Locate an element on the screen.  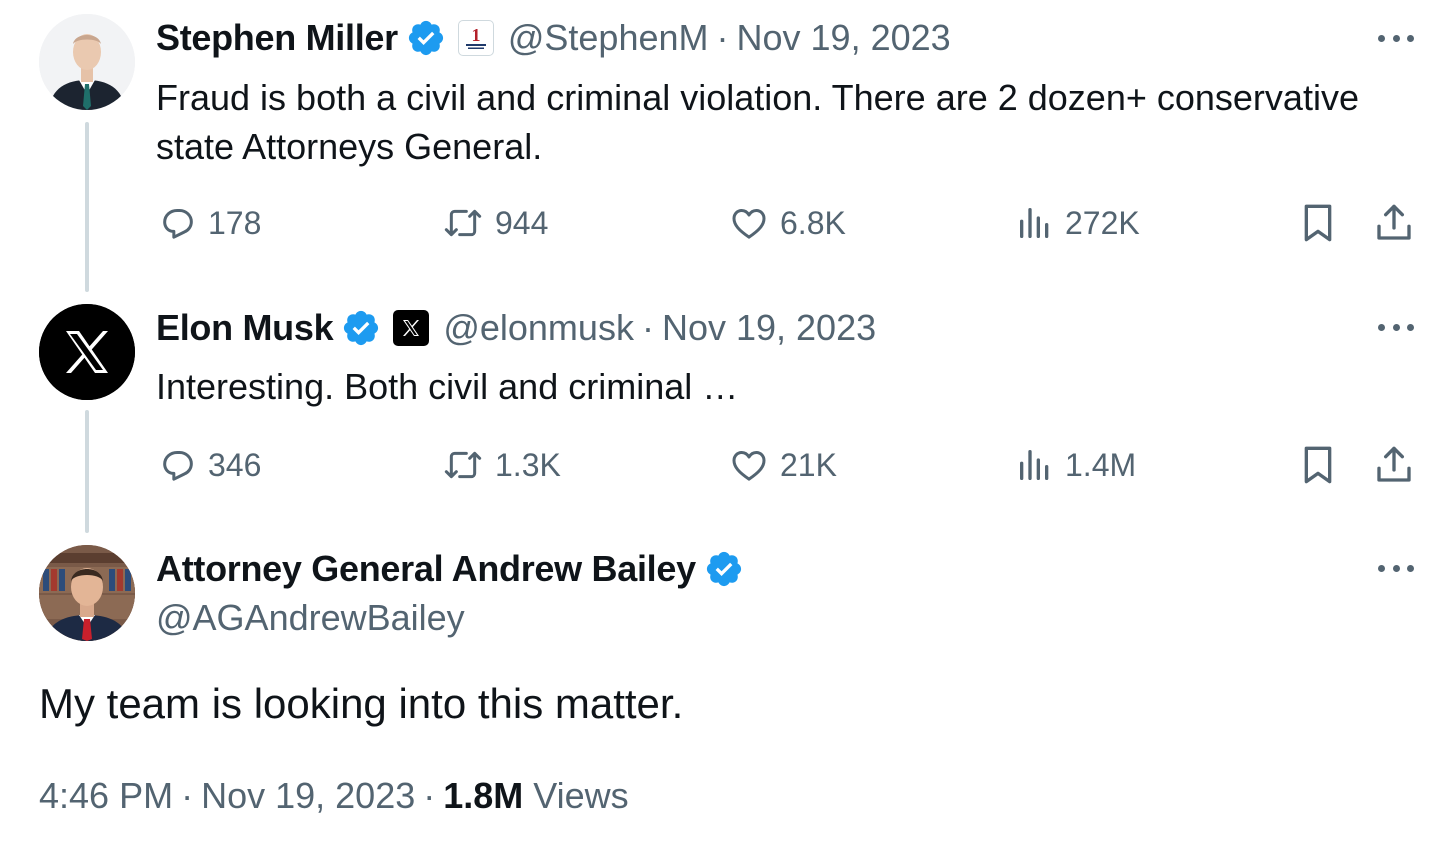
views-count: 272K is located at coordinates (1102, 222).